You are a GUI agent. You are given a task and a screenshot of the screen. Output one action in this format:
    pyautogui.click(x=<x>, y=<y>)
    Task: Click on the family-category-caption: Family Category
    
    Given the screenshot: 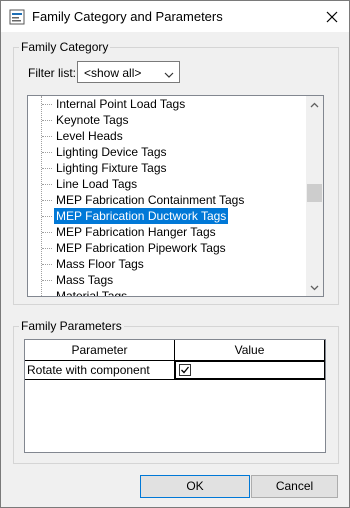 What is the action you would take?
    pyautogui.click(x=65, y=47)
    